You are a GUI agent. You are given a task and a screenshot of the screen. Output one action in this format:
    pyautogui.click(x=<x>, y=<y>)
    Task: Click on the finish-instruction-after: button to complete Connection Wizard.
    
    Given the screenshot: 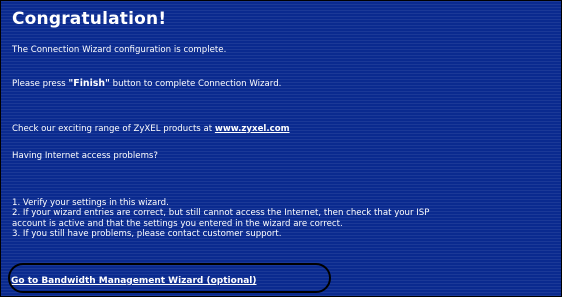 What is the action you would take?
    pyautogui.click(x=195, y=84)
    